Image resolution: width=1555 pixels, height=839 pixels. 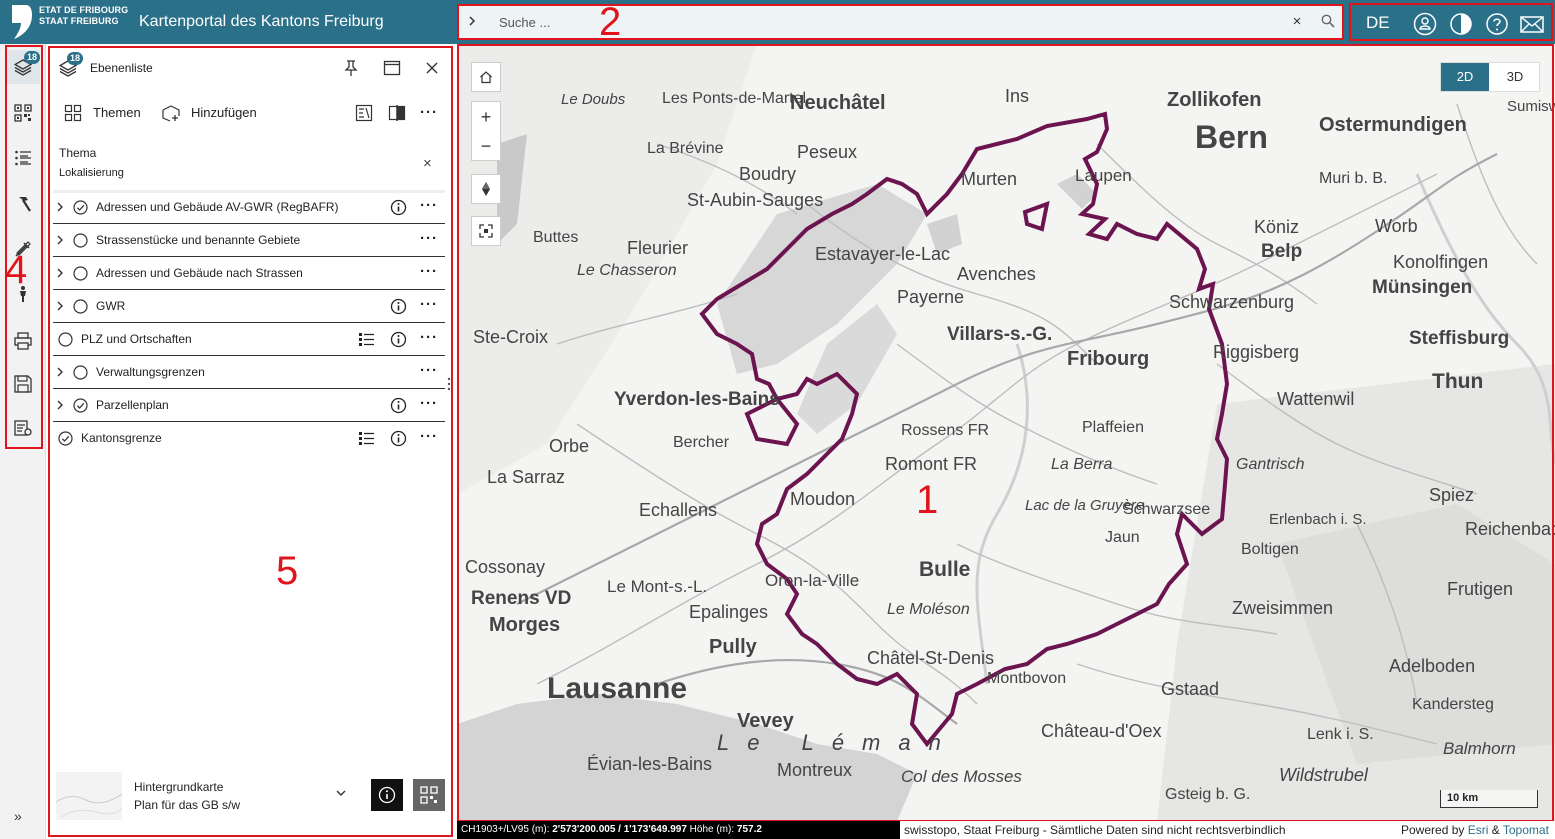 I want to click on rail-expand-button: », so click(x=18, y=816).